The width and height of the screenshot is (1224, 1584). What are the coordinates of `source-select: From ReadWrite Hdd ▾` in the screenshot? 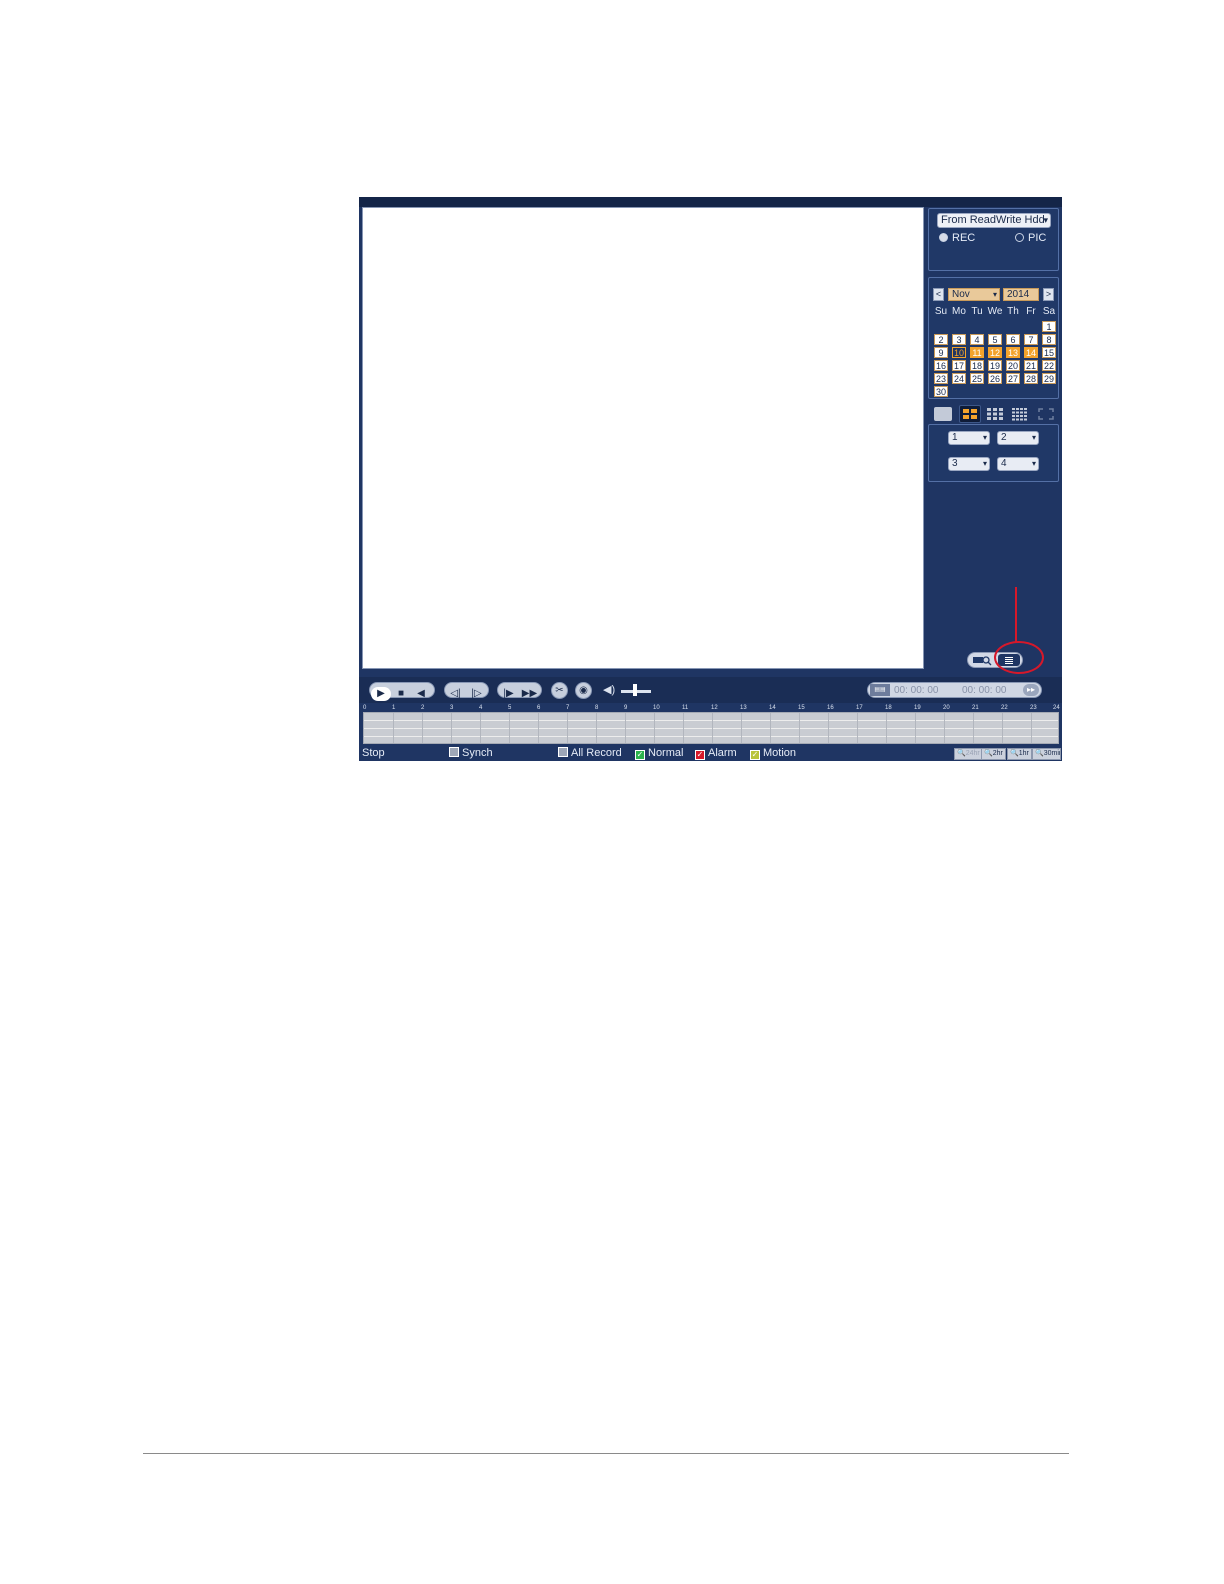 It's located at (994, 220).